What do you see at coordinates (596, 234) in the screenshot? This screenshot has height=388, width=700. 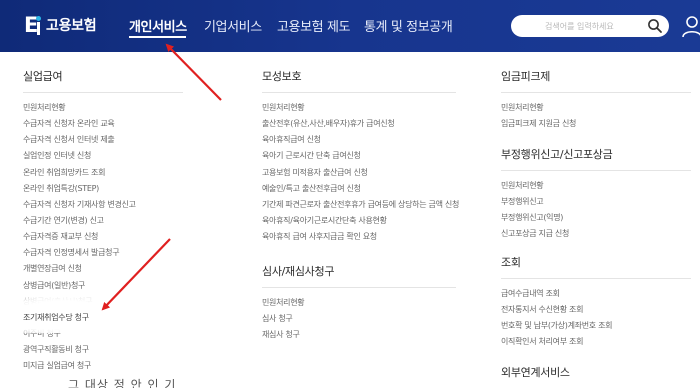 I see `menu-item: 신고포상금 지급 신청` at bounding box center [596, 234].